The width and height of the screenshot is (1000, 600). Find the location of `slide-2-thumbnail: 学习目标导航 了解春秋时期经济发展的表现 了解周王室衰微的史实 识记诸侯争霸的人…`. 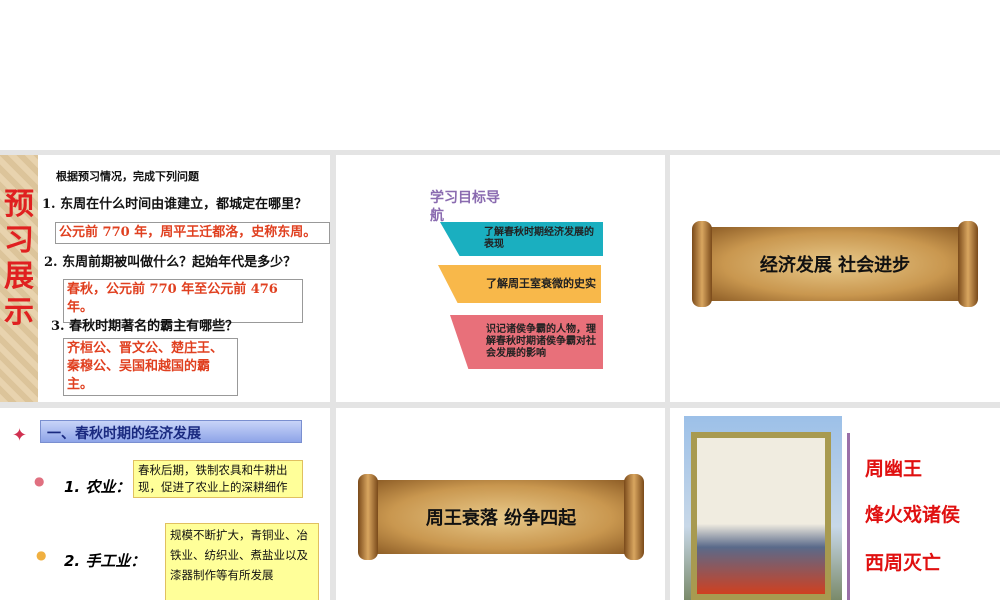

slide-2-thumbnail: 学习目标导航 了解春秋时期经济发展的表现 了解周王室衰微的史实 识记诸侯争霸的人… is located at coordinates (500, 278).